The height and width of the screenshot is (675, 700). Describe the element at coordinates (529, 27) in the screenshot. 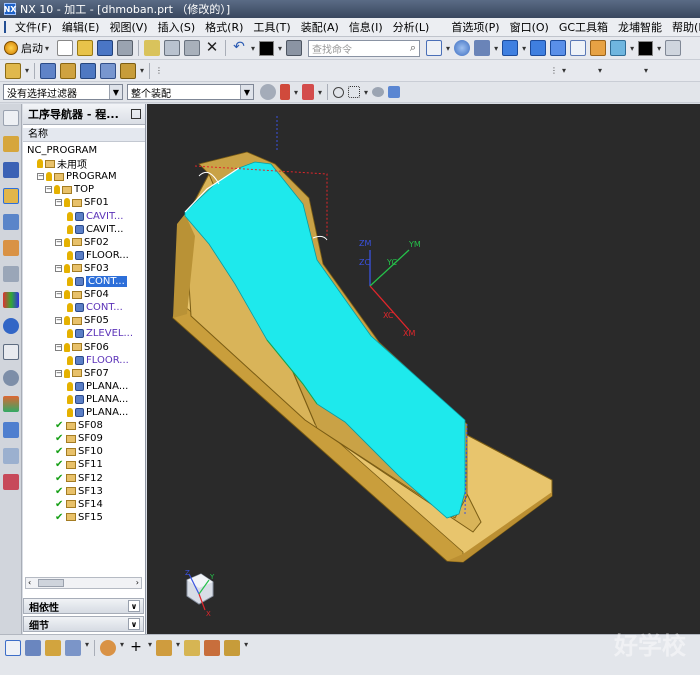

I see `menu-window: 窗口(O)` at that location.